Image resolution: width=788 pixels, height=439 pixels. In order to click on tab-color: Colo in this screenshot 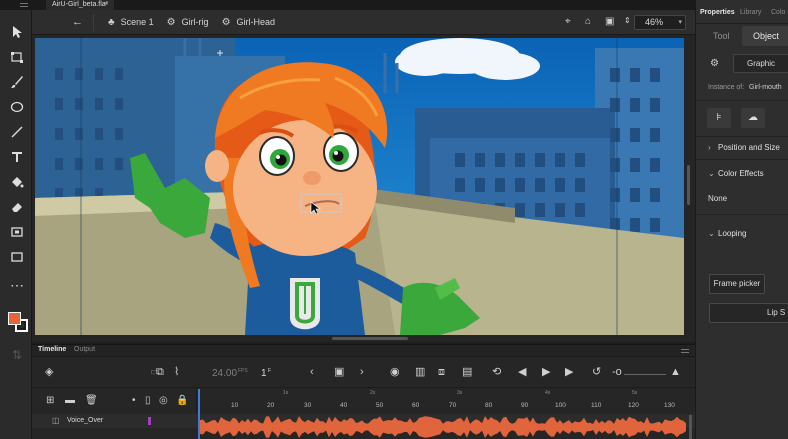, I will do `click(778, 12)`.